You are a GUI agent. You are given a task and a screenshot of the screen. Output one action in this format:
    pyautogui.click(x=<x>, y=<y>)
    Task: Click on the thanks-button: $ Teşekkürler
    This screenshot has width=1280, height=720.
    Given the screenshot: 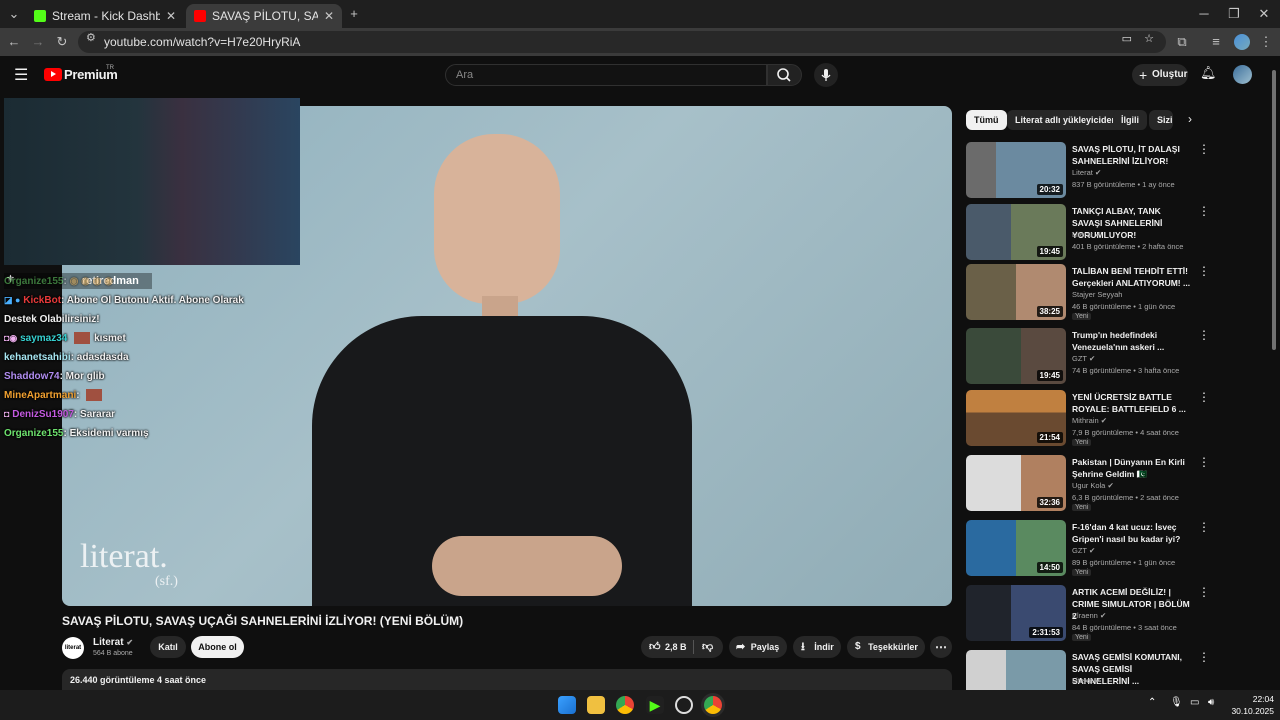 What is the action you would take?
    pyautogui.click(x=886, y=647)
    